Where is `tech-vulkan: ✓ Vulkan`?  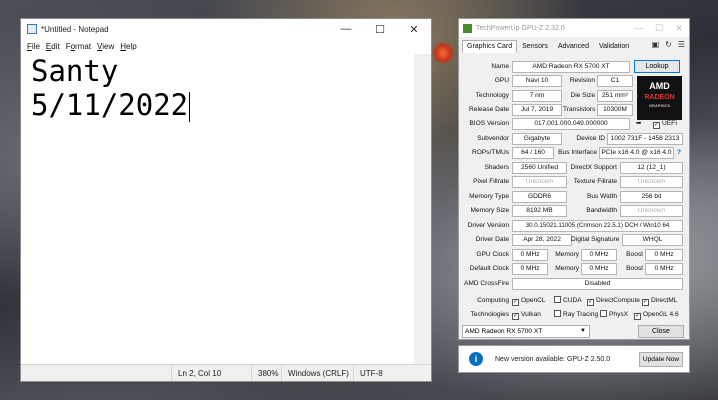
tech-vulkan: ✓ Vulkan is located at coordinates (526, 315).